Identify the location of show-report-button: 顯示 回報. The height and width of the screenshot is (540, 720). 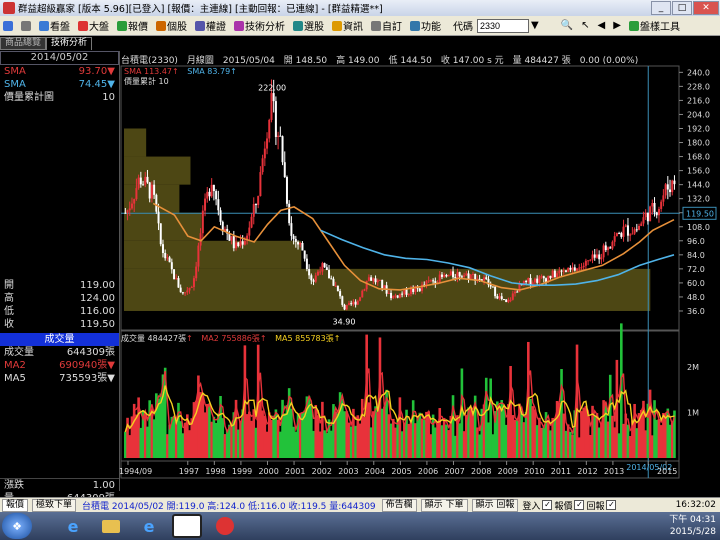
(495, 505).